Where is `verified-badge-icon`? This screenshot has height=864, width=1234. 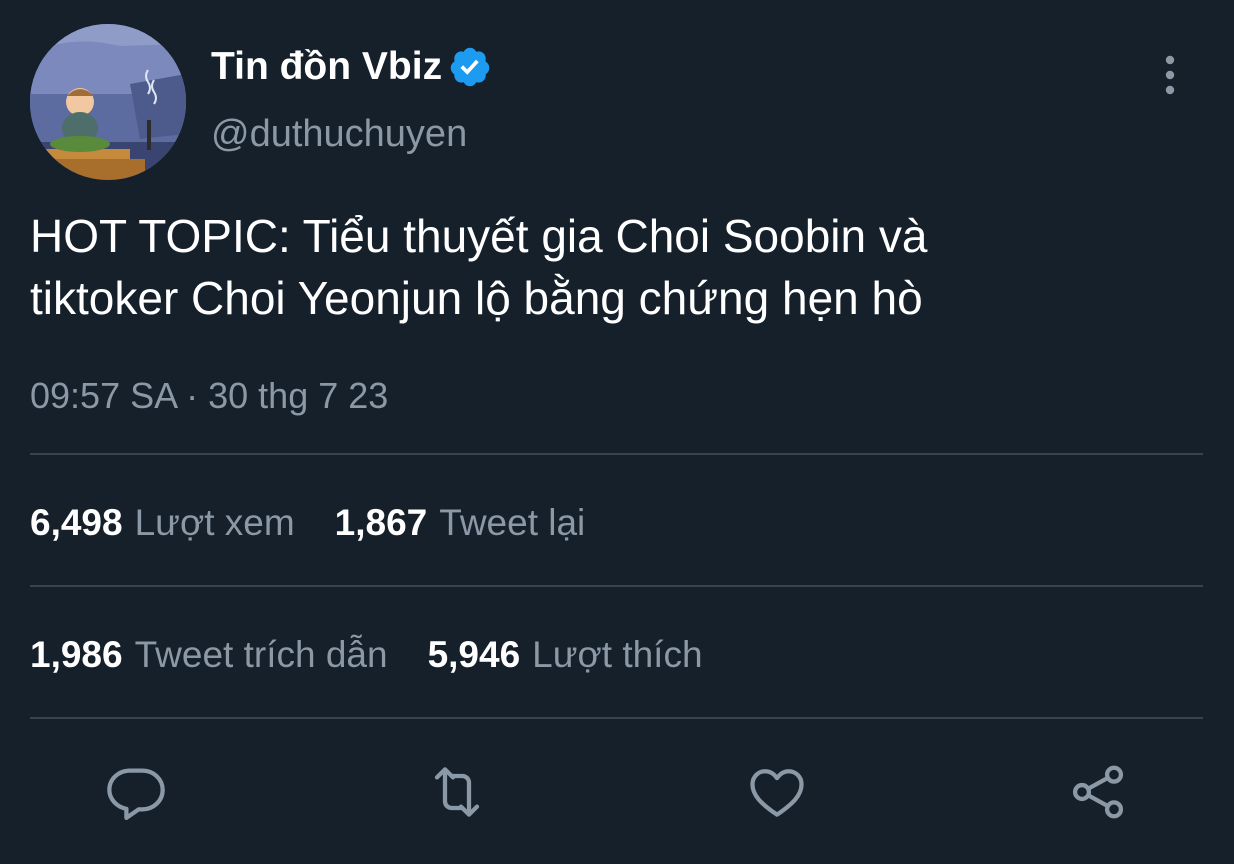 verified-badge-icon is located at coordinates (470, 67).